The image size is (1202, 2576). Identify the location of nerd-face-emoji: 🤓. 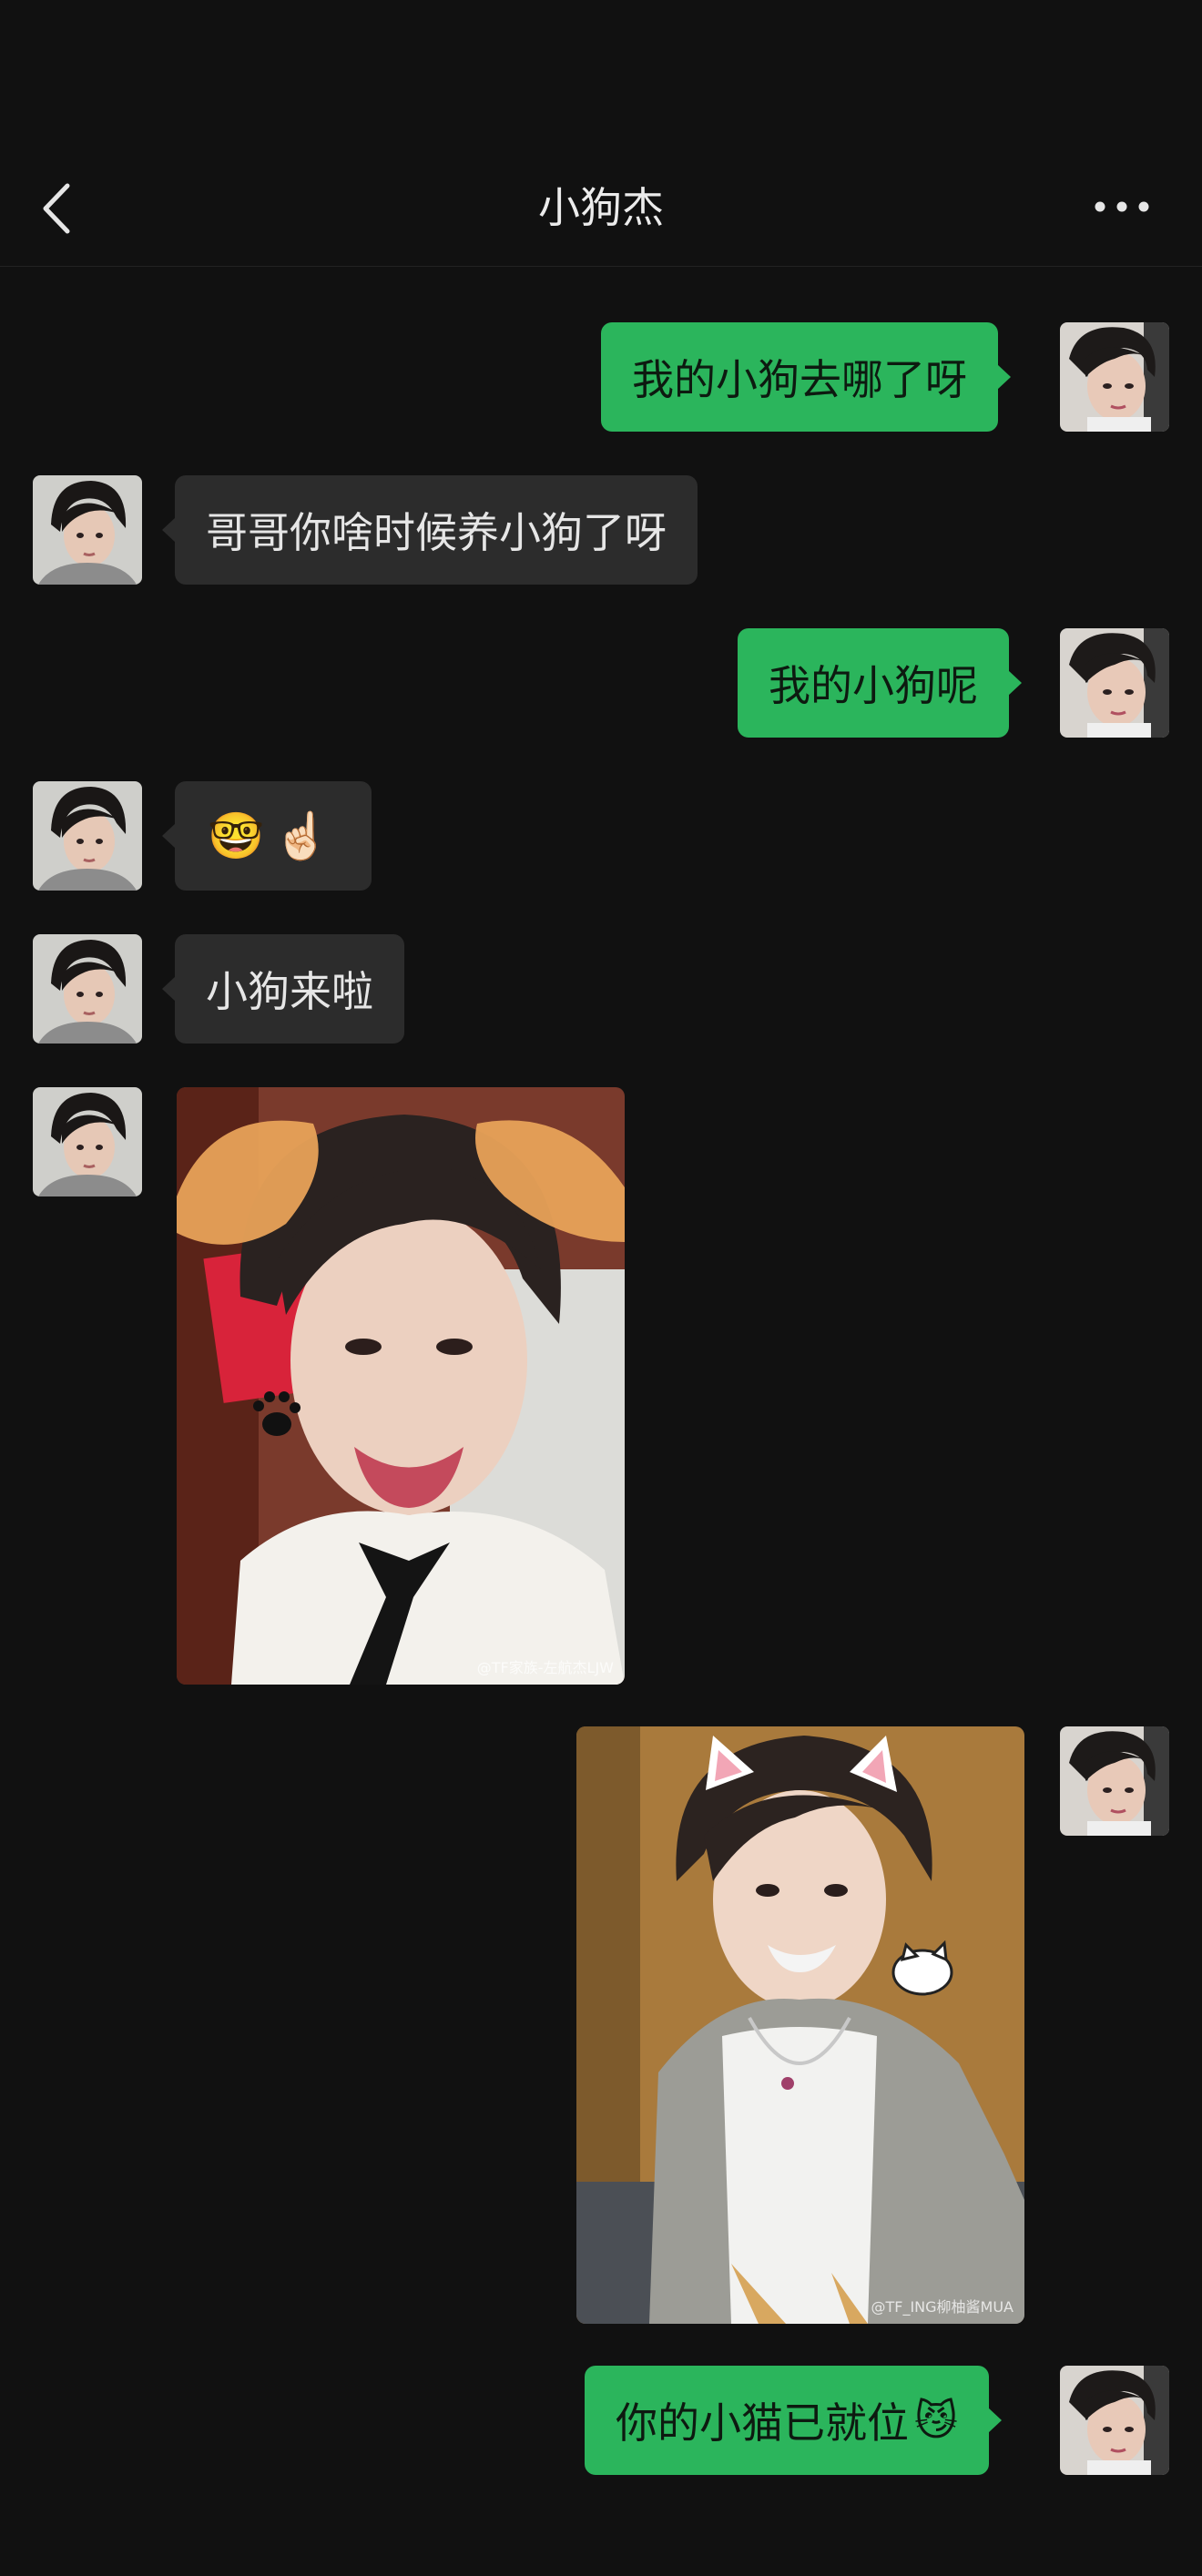
(236, 835).